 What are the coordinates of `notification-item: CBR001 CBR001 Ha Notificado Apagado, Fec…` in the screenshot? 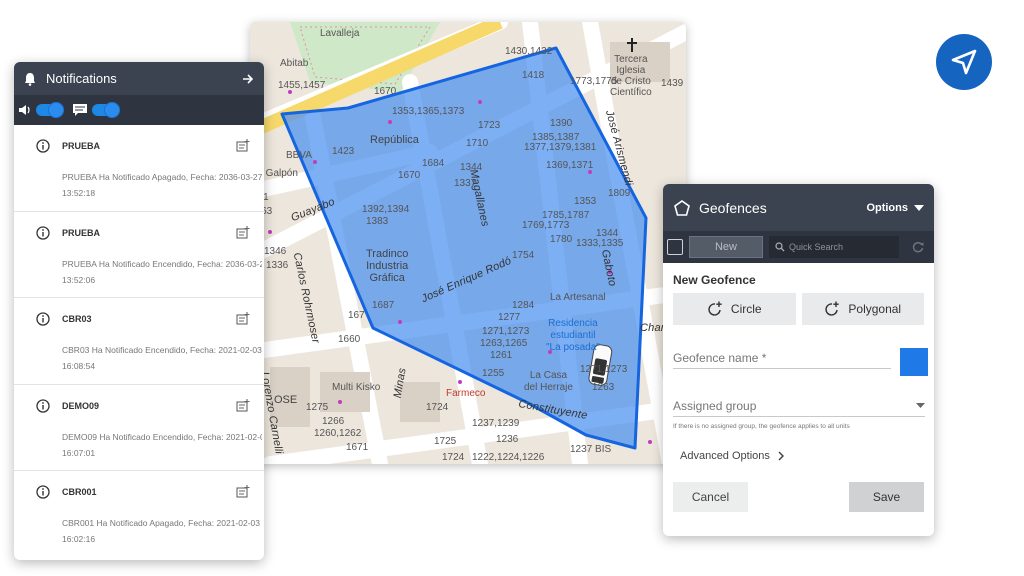 It's located at (139, 514).